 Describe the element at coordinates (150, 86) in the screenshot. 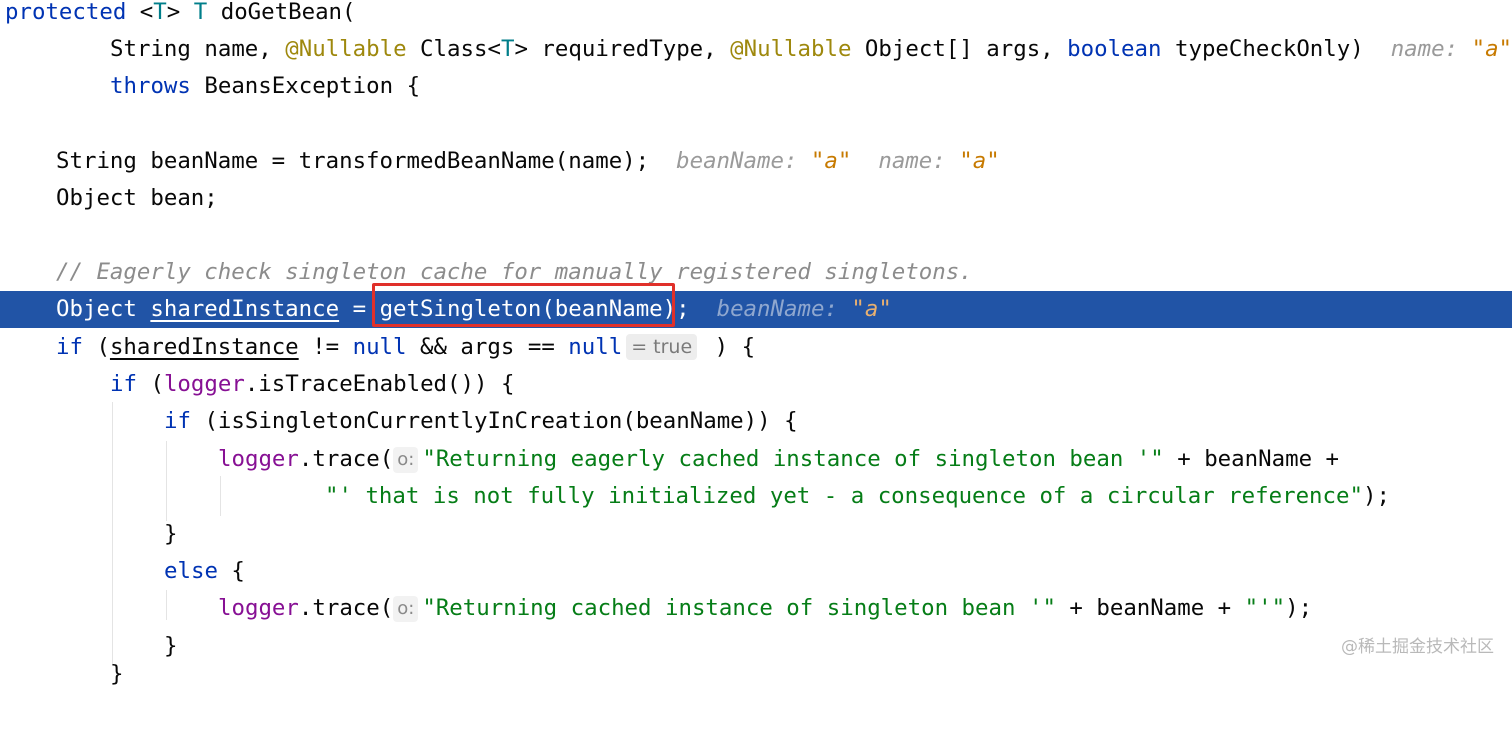

I see `keyword: throws` at that location.